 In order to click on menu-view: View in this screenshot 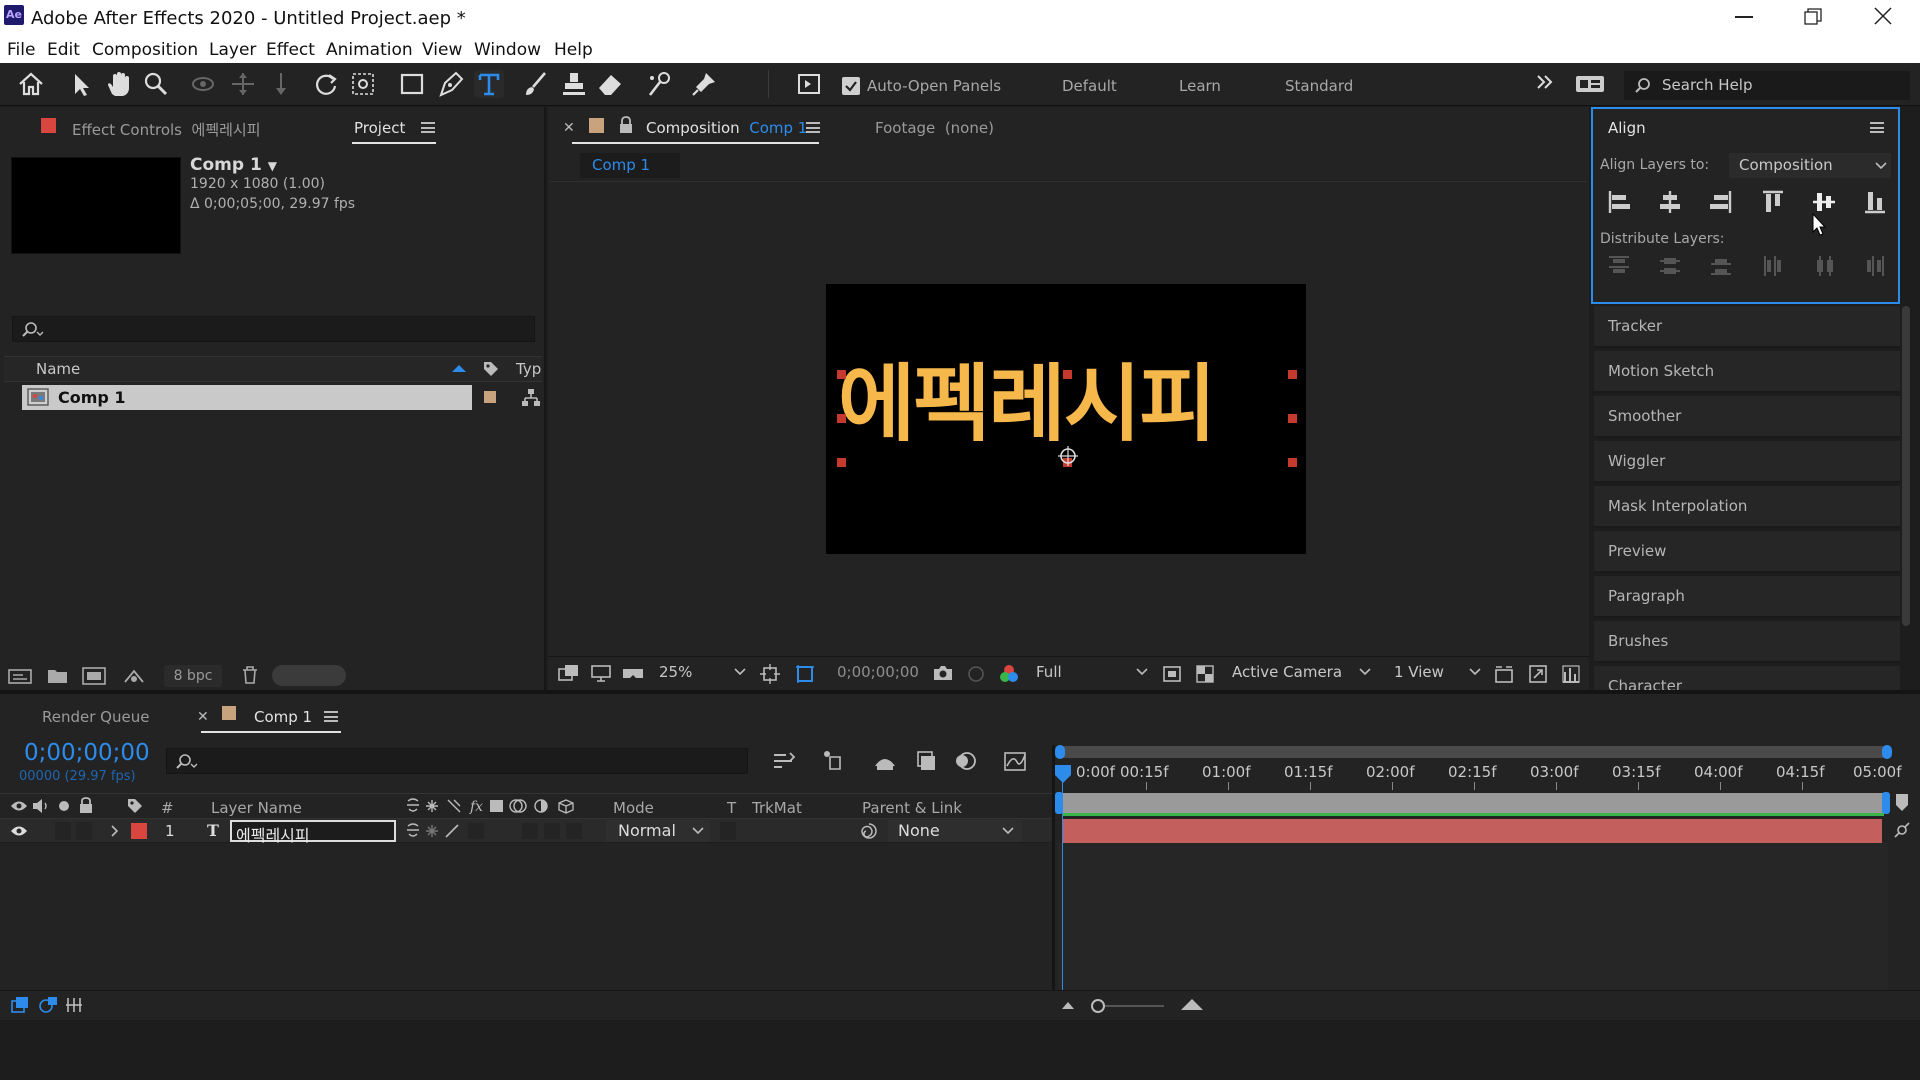, I will do `click(442, 50)`.